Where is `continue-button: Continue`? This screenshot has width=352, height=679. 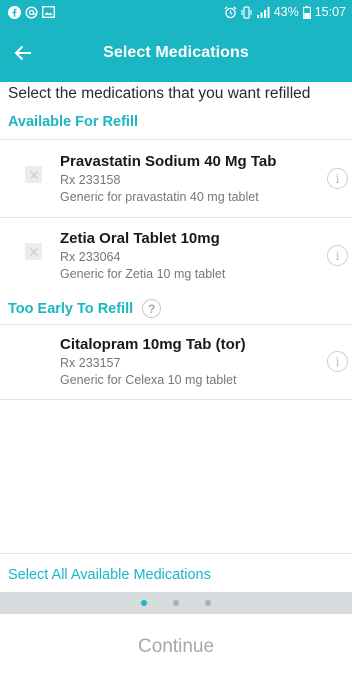
continue-button: Continue is located at coordinates (176, 646).